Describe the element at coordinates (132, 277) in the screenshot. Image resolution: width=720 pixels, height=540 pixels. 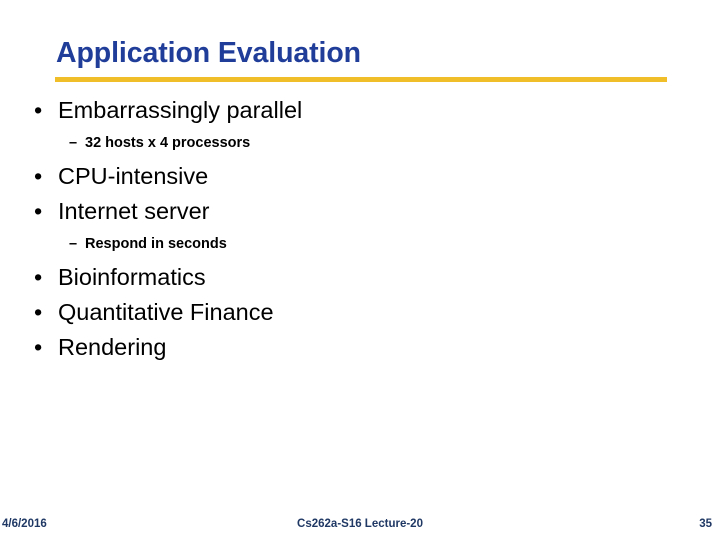
I see `bullet-text: Bioinformatics` at that location.